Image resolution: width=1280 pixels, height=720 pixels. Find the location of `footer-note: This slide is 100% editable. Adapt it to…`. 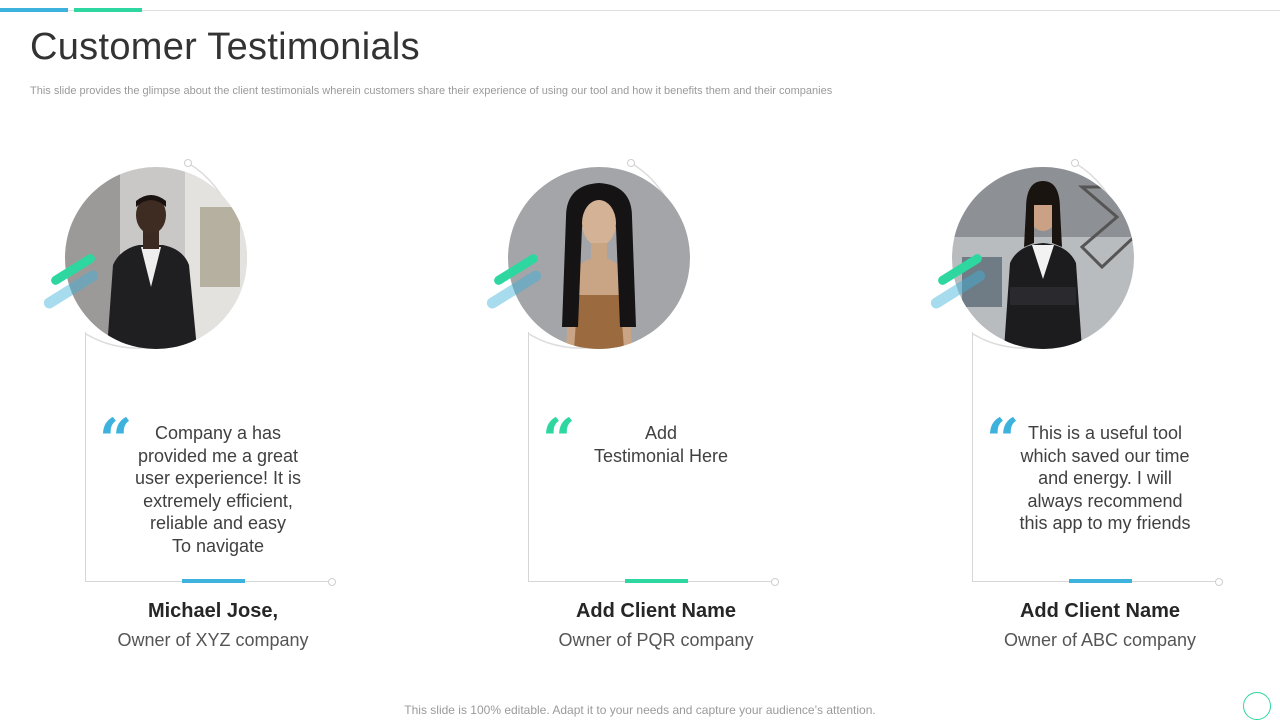

footer-note: This slide is 100% editable. Adapt it to… is located at coordinates (640, 710).